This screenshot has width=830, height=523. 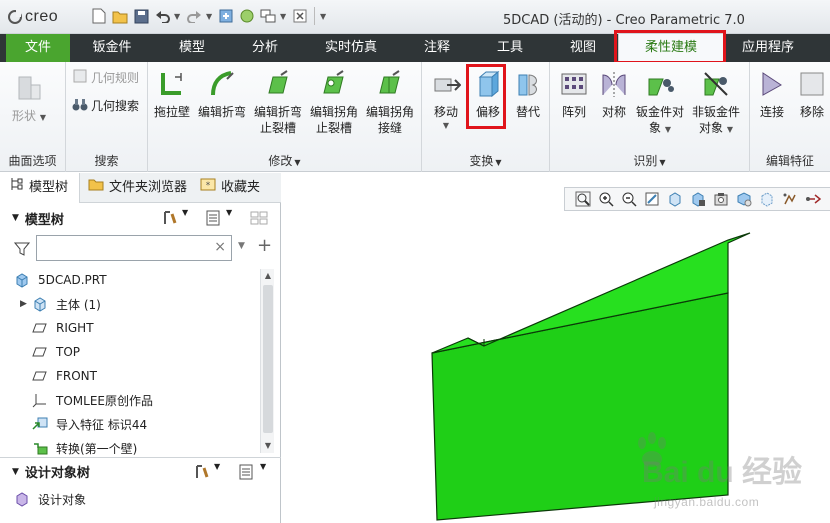 What do you see at coordinates (40, 424) in the screenshot?
I see `import-feature-icon` at bounding box center [40, 424].